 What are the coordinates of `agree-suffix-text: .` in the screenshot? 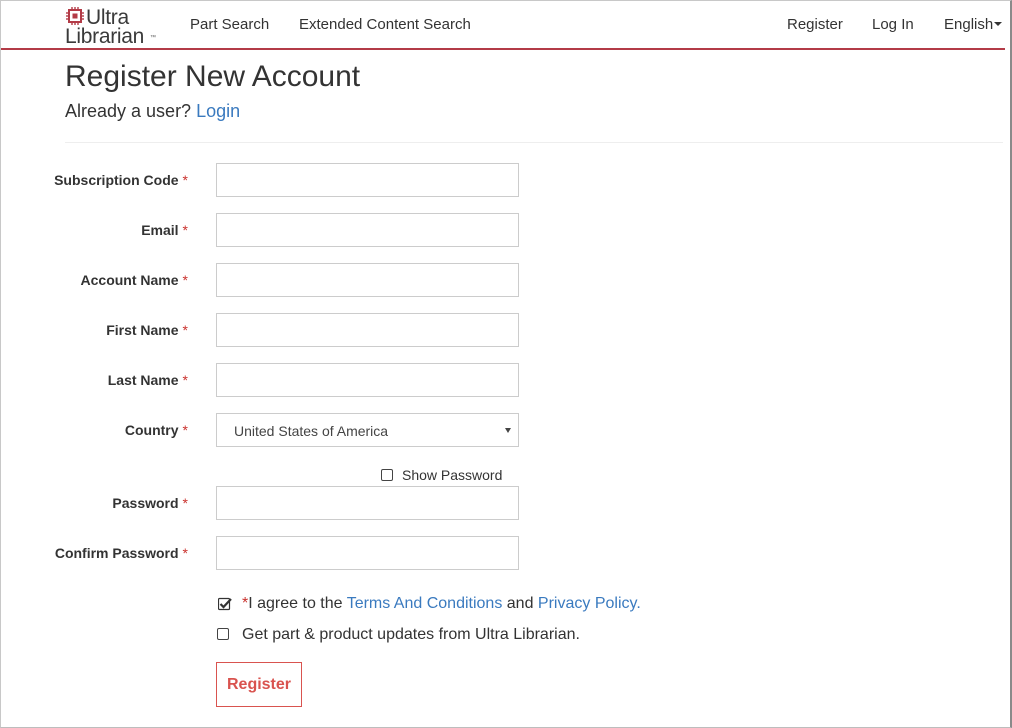 It's located at (638, 603).